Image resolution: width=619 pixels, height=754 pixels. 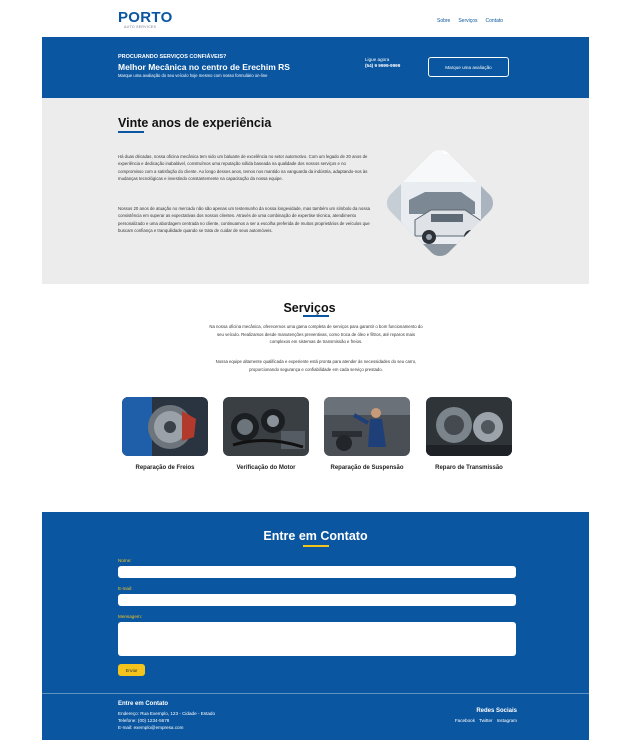 I want to click on contact-title: Entre em Contato, so click(x=315, y=536).